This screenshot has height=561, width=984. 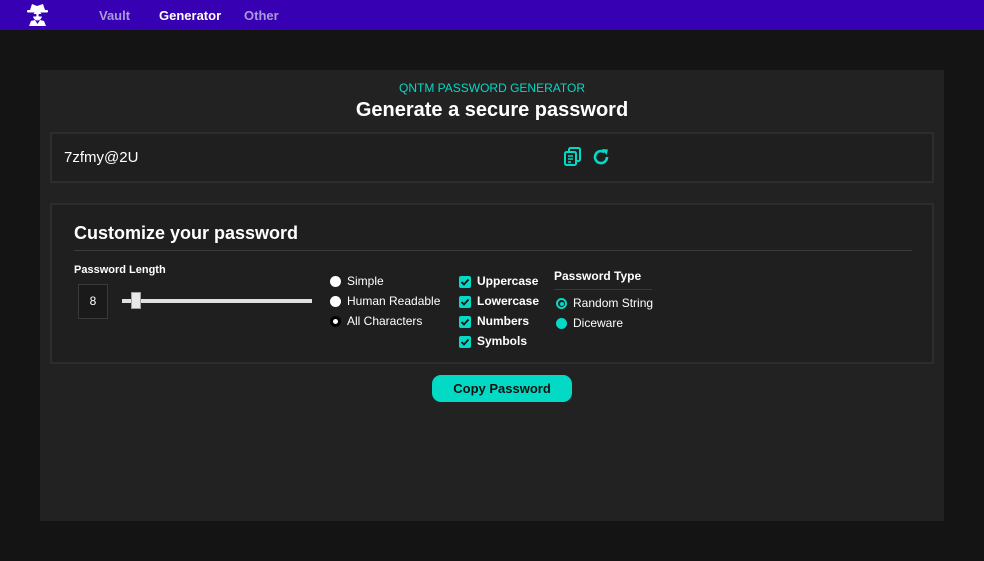 I want to click on nav-other: Other, so click(x=261, y=15).